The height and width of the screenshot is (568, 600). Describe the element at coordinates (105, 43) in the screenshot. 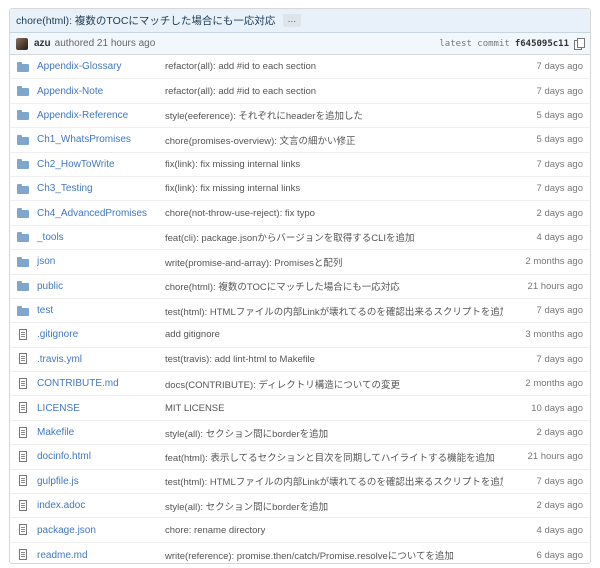

I see `commit-authored-time: authored 21 hours ago` at that location.